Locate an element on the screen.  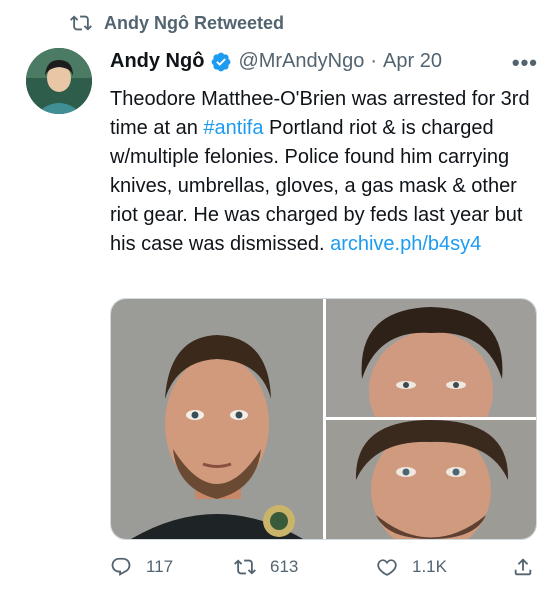
hashtag-link: #antifa is located at coordinates (233, 128).